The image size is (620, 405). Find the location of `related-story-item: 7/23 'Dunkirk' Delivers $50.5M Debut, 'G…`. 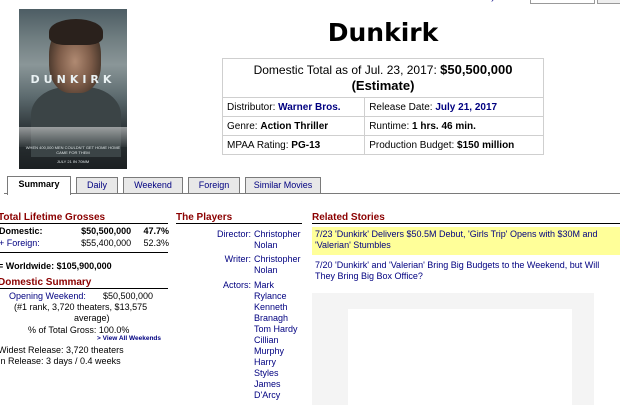

related-story-item: 7/23 'Dunkirk' Delivers $50.5M Debut, 'G… is located at coordinates (466, 241).